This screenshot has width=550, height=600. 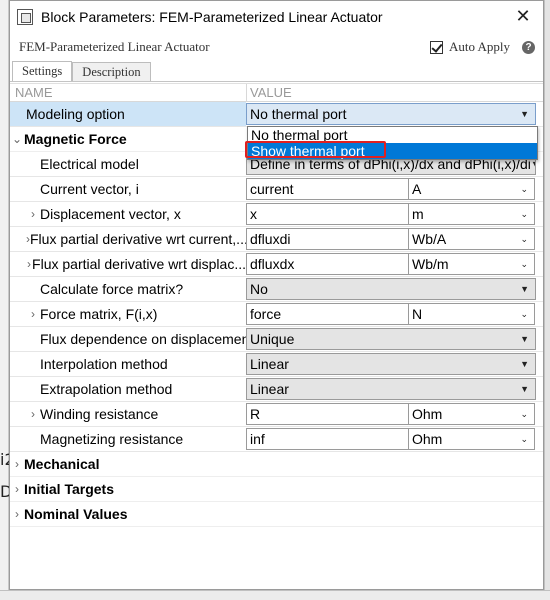 I want to click on tab-settings: Settings, so click(x=42, y=71).